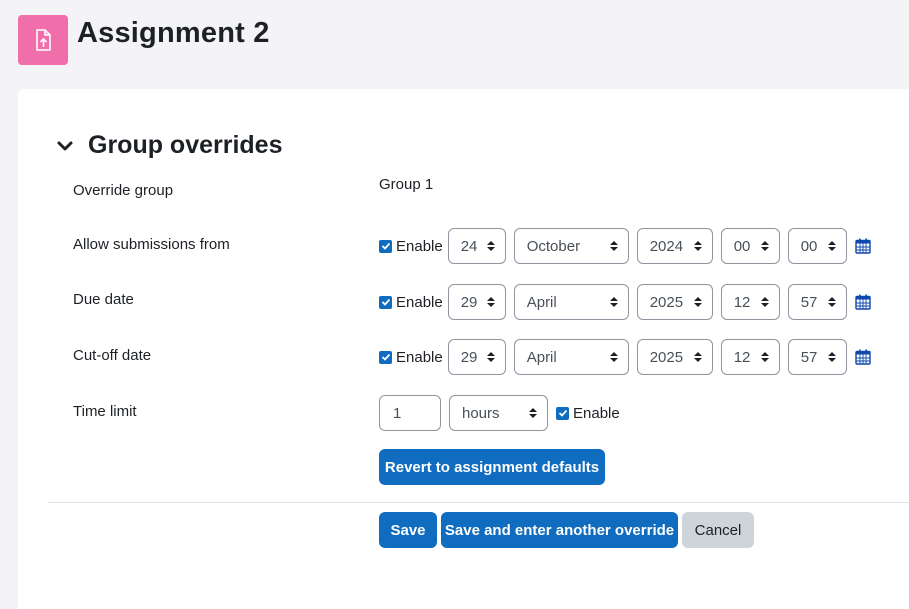 This screenshot has width=909, height=609. What do you see at coordinates (750, 246) in the screenshot?
I see `allow-from-hour-select: 00` at bounding box center [750, 246].